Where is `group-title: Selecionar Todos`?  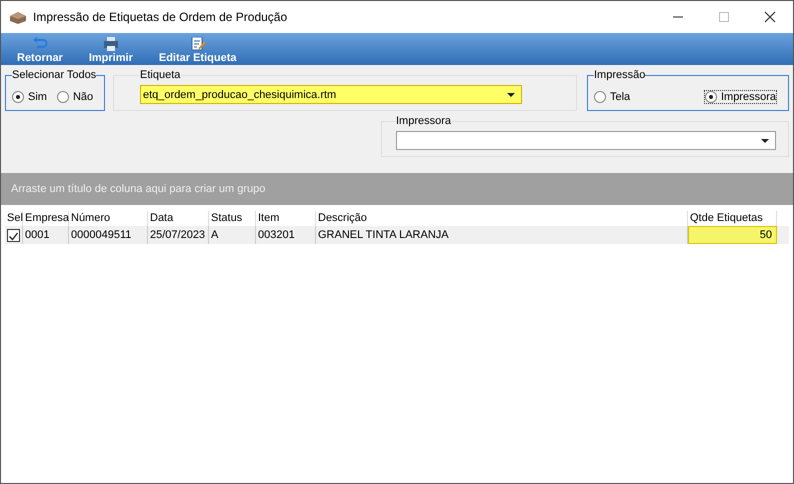
group-title: Selecionar Todos is located at coordinates (54, 75).